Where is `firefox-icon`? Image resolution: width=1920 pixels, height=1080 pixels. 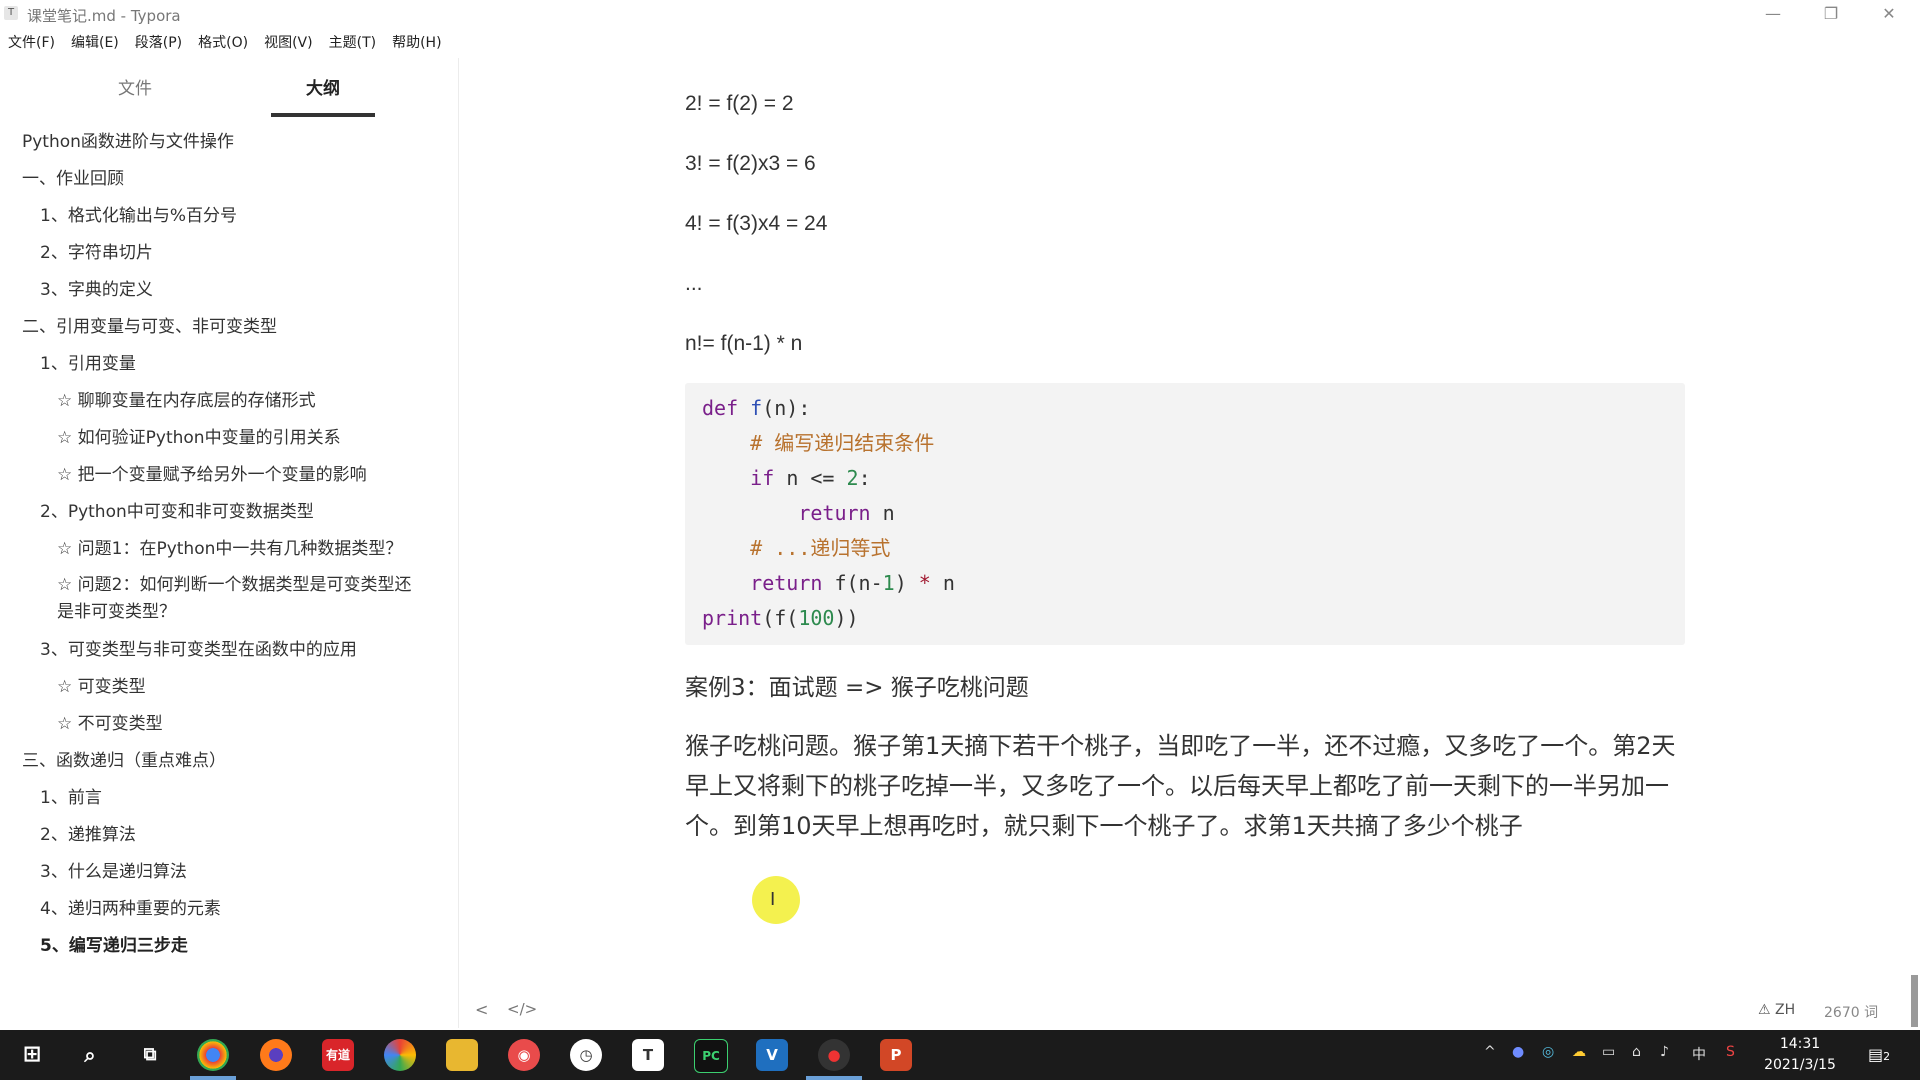 firefox-icon is located at coordinates (276, 1055).